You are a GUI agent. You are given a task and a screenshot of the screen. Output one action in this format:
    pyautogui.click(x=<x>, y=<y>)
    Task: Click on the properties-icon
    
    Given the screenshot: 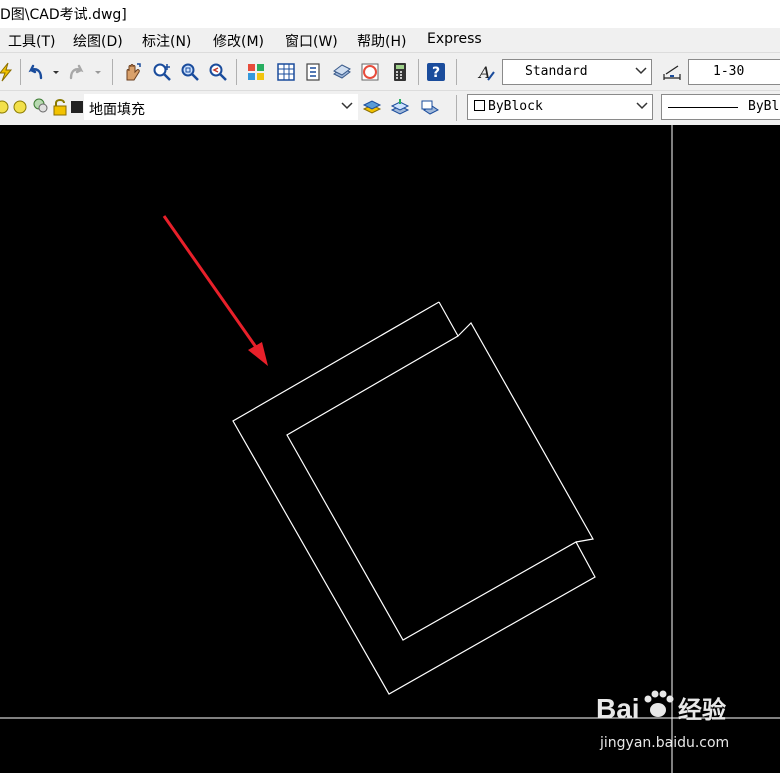 What is the action you would take?
    pyautogui.click(x=256, y=72)
    